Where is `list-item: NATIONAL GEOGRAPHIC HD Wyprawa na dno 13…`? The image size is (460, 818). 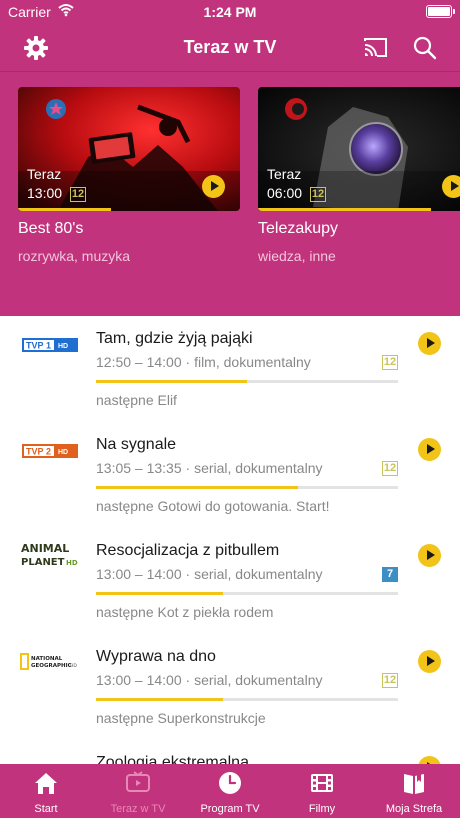
list-item: NATIONAL GEOGRAPHIC HD Wyprawa na dno 13… is located at coordinates (230, 687).